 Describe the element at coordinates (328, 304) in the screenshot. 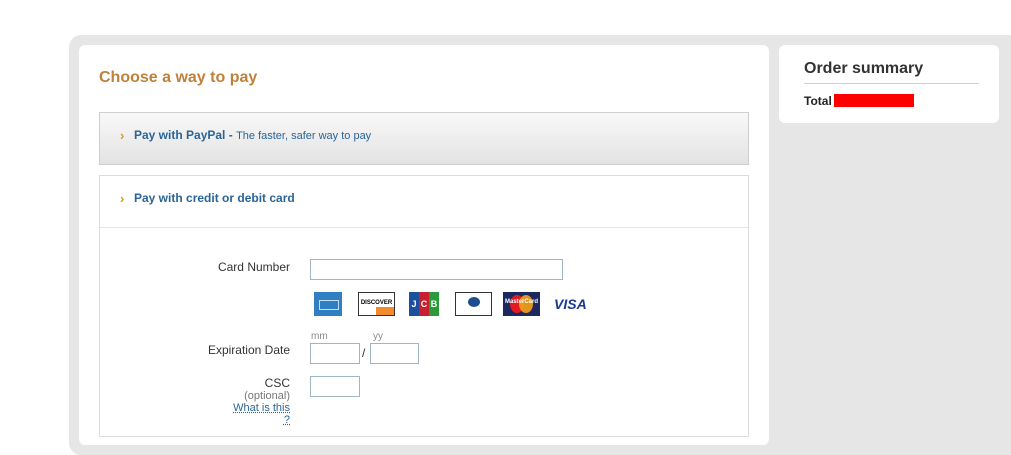

I see `amex-logo-icon` at that location.